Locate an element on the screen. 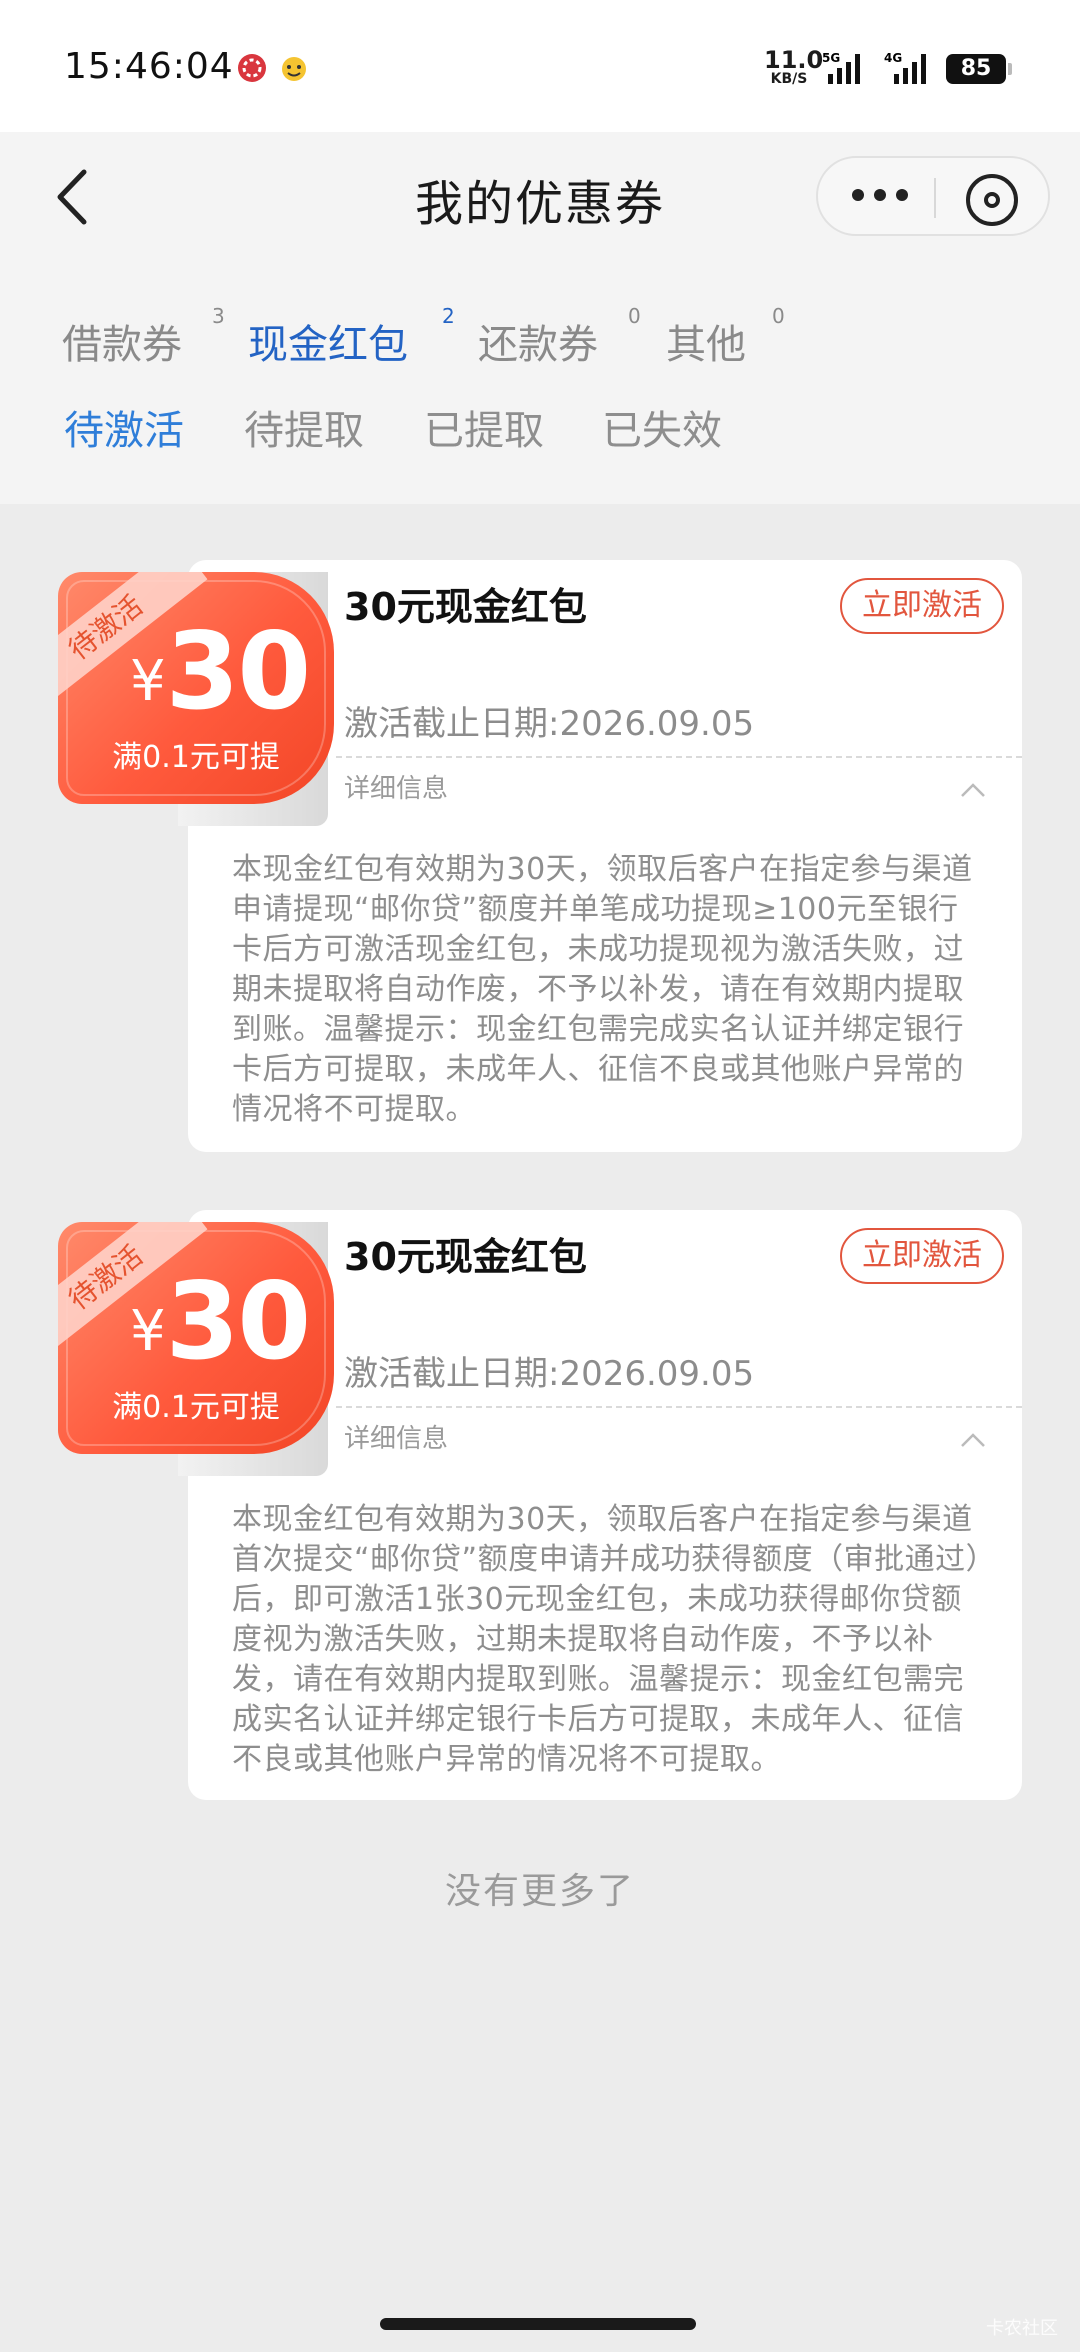 This screenshot has height=2352, width=1080. subtab-withdrawn: 已提取 is located at coordinates (484, 427).